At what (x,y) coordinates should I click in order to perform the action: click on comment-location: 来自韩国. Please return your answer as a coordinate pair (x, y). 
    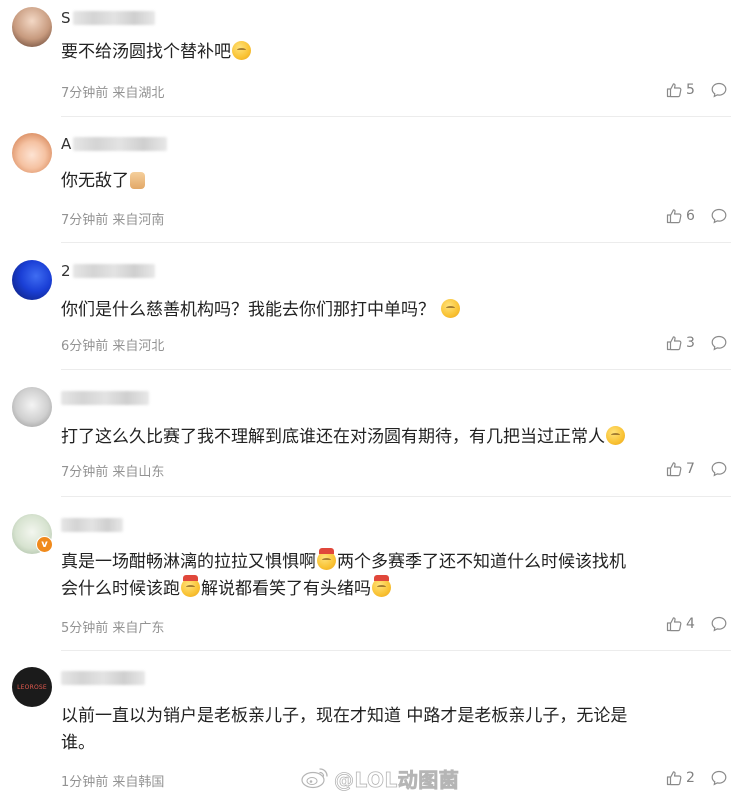
    Looking at the image, I should click on (138, 782).